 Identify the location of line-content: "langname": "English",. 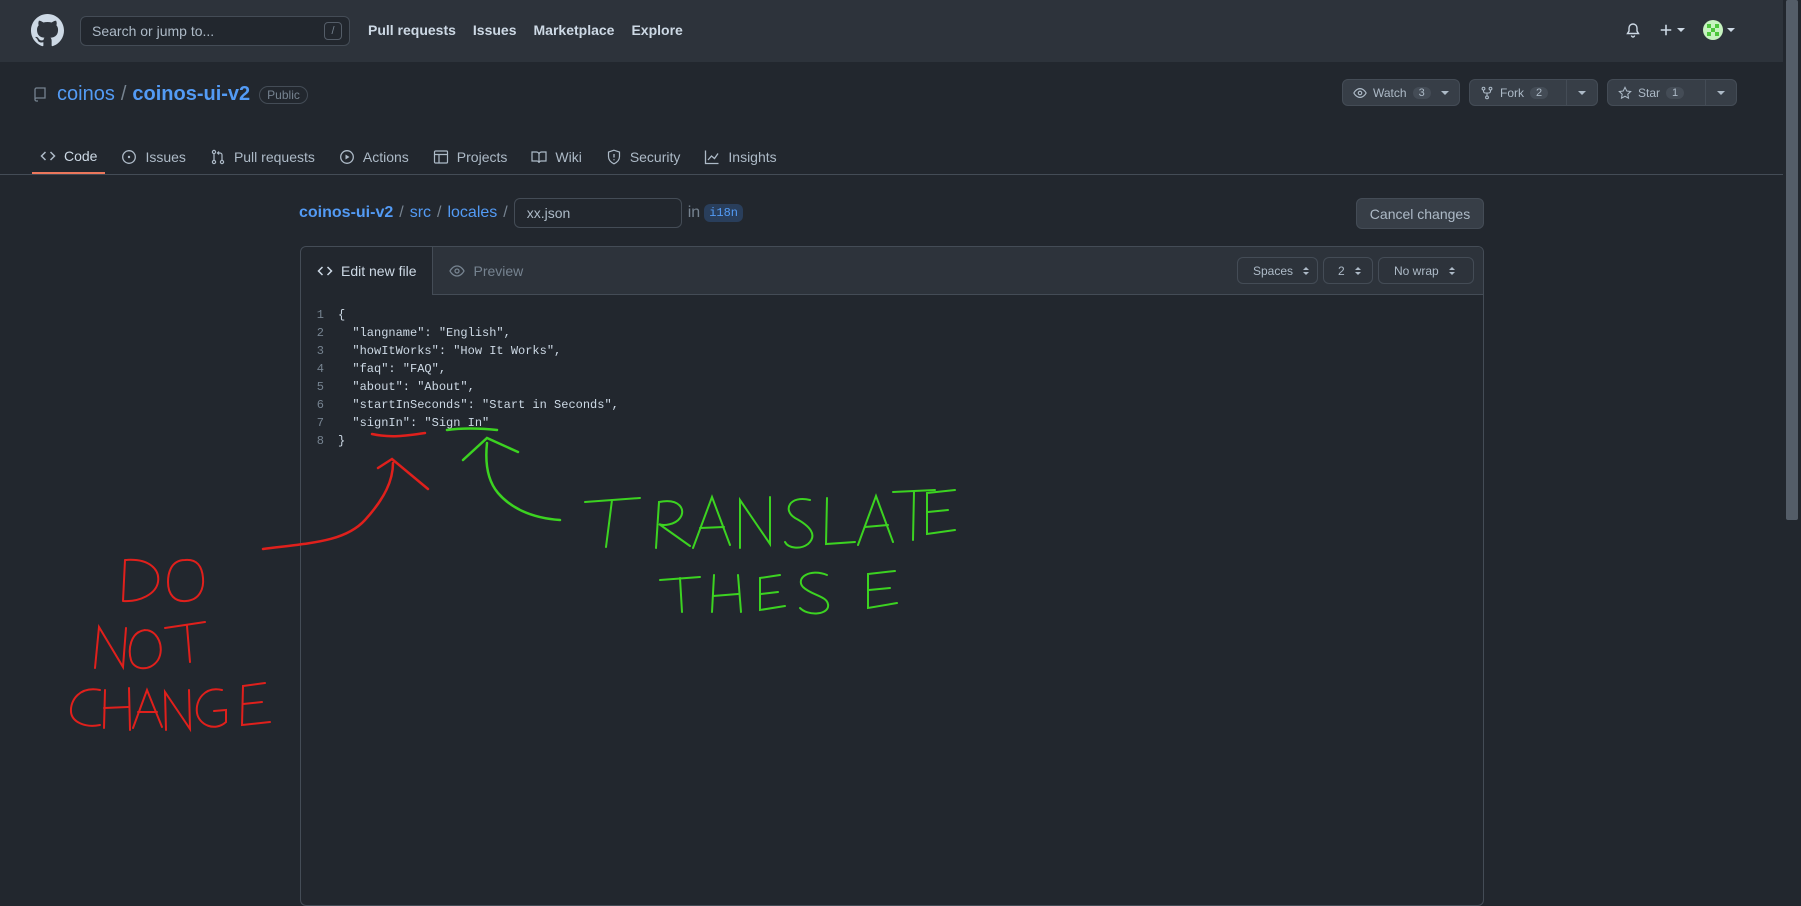
(424, 333).